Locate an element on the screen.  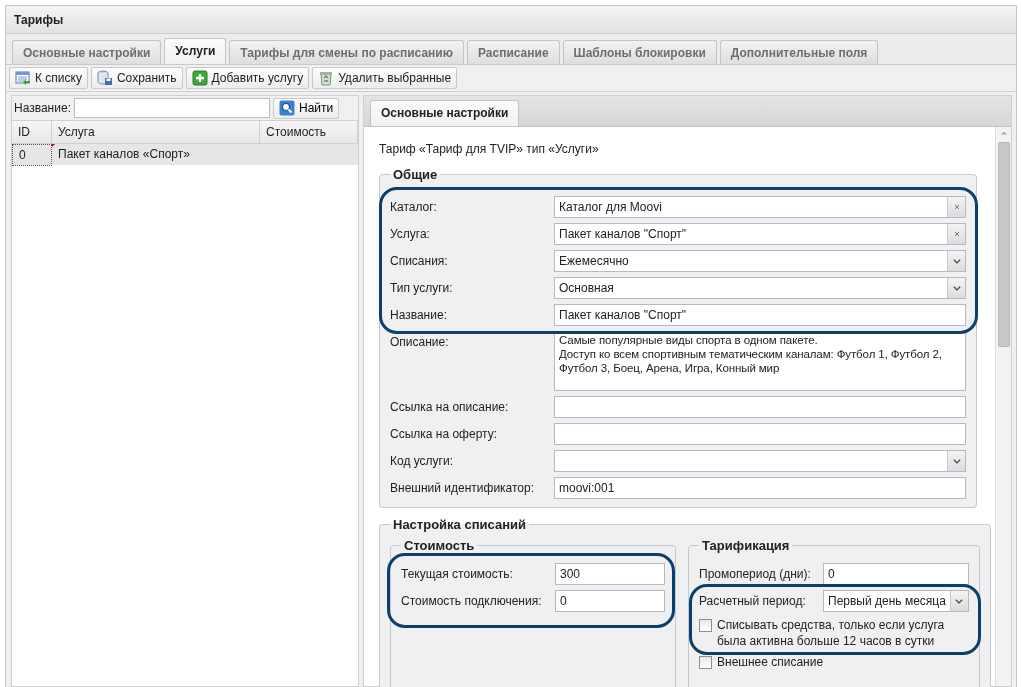
dropdown-field is located at coordinates (760, 461).